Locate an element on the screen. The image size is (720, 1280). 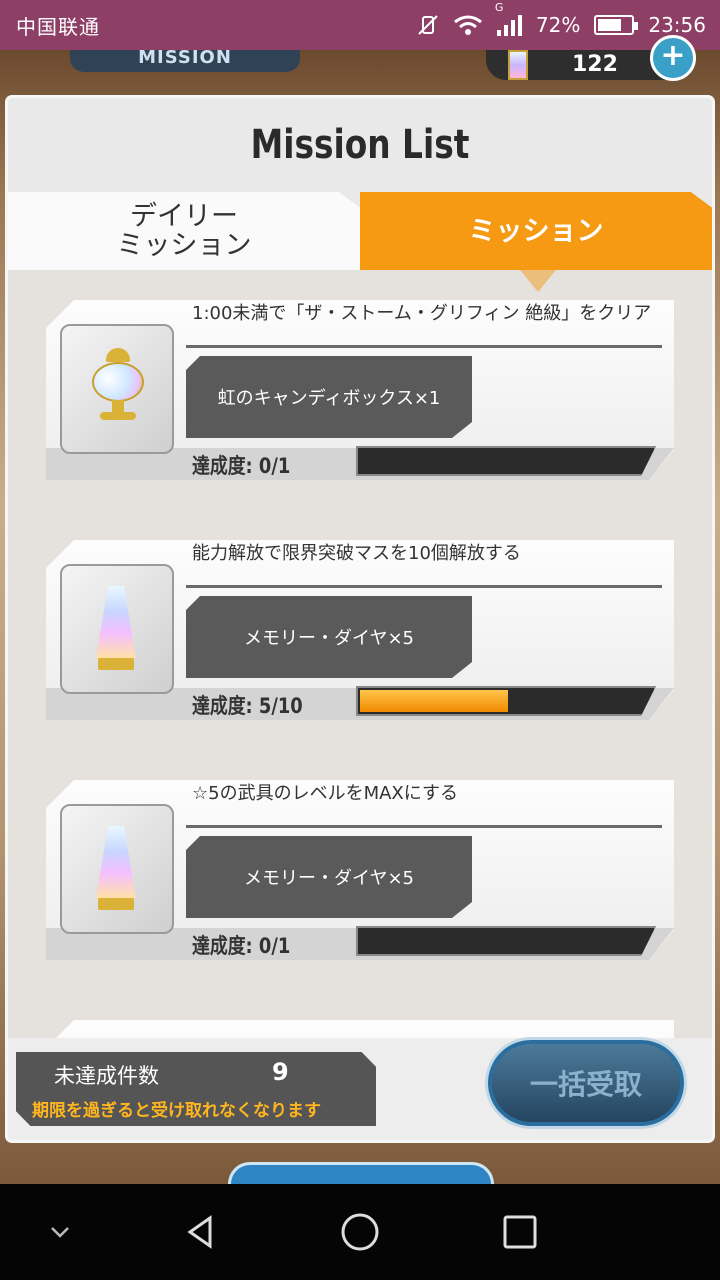
progress-fill is located at coordinates (434, 701).